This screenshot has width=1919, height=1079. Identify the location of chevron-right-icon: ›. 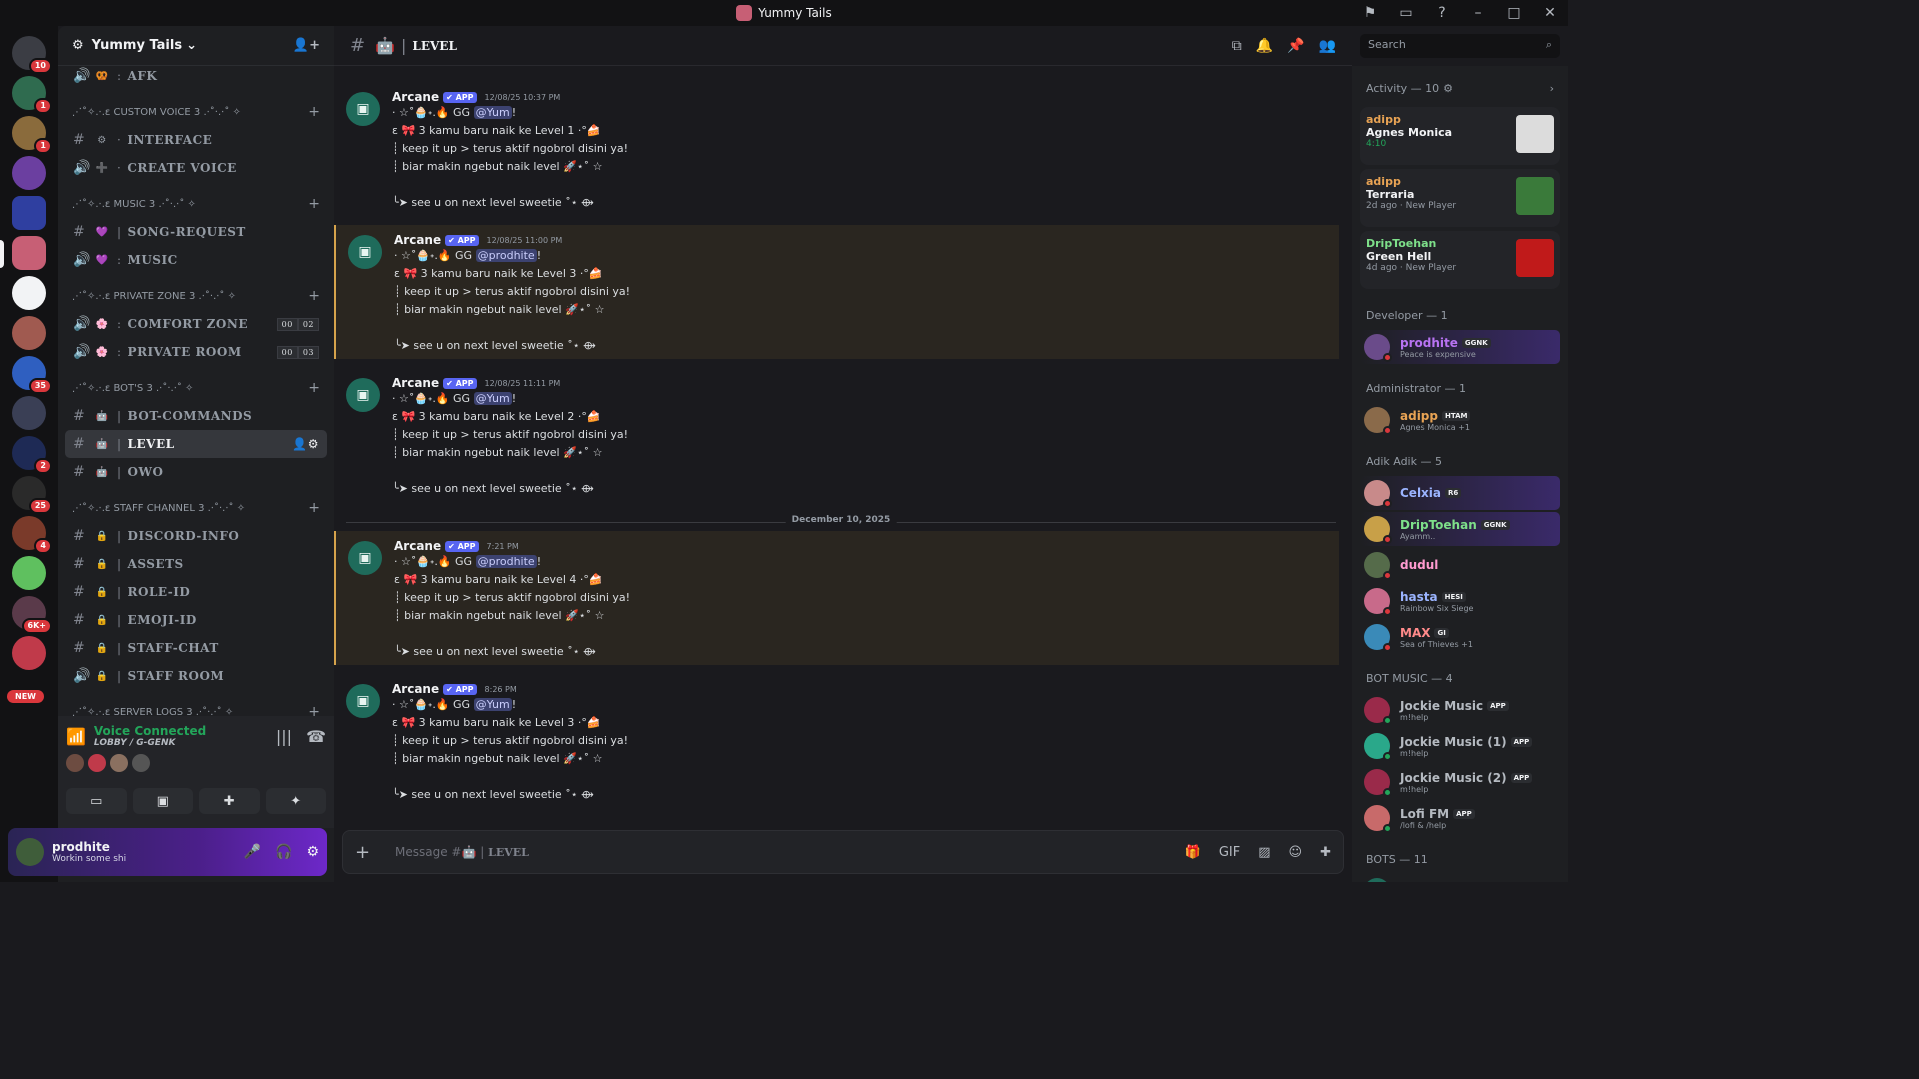
(1552, 88).